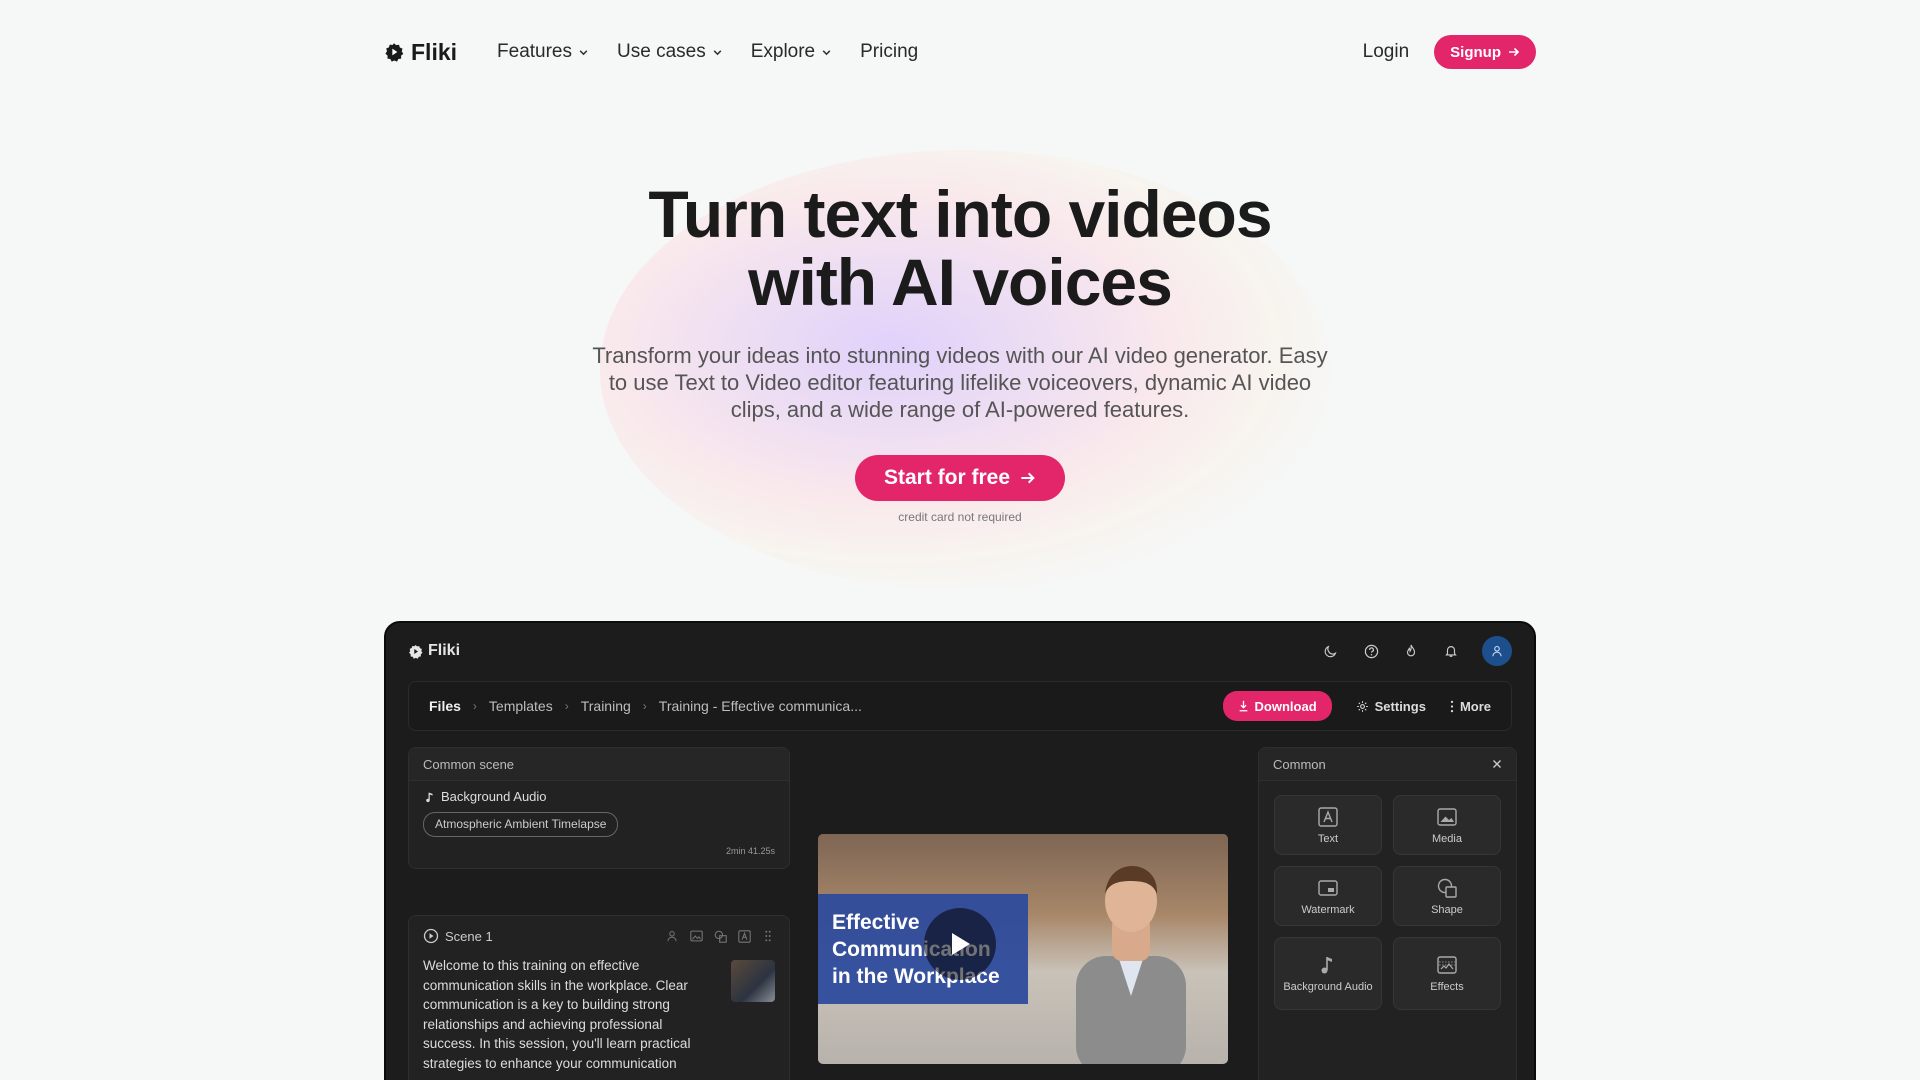 This screenshot has height=1080, width=1920. I want to click on common-panel-title: Common, so click(1299, 764).